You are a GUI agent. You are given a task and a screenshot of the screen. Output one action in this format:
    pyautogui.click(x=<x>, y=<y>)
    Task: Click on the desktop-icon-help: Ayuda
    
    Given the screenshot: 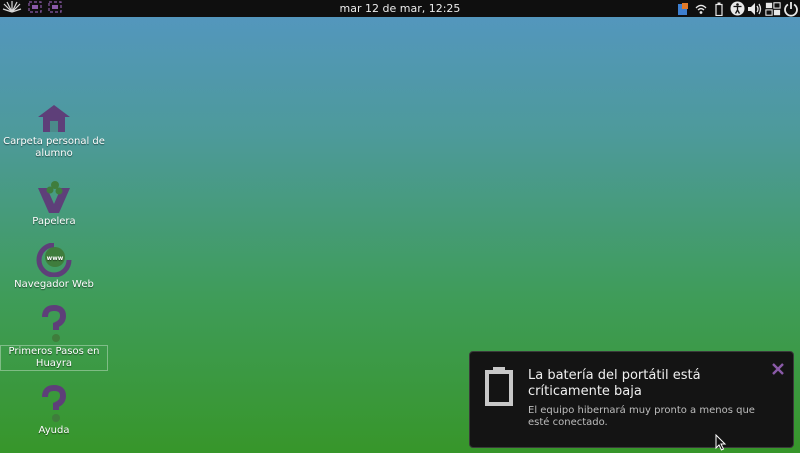 What is the action you would take?
    pyautogui.click(x=54, y=411)
    